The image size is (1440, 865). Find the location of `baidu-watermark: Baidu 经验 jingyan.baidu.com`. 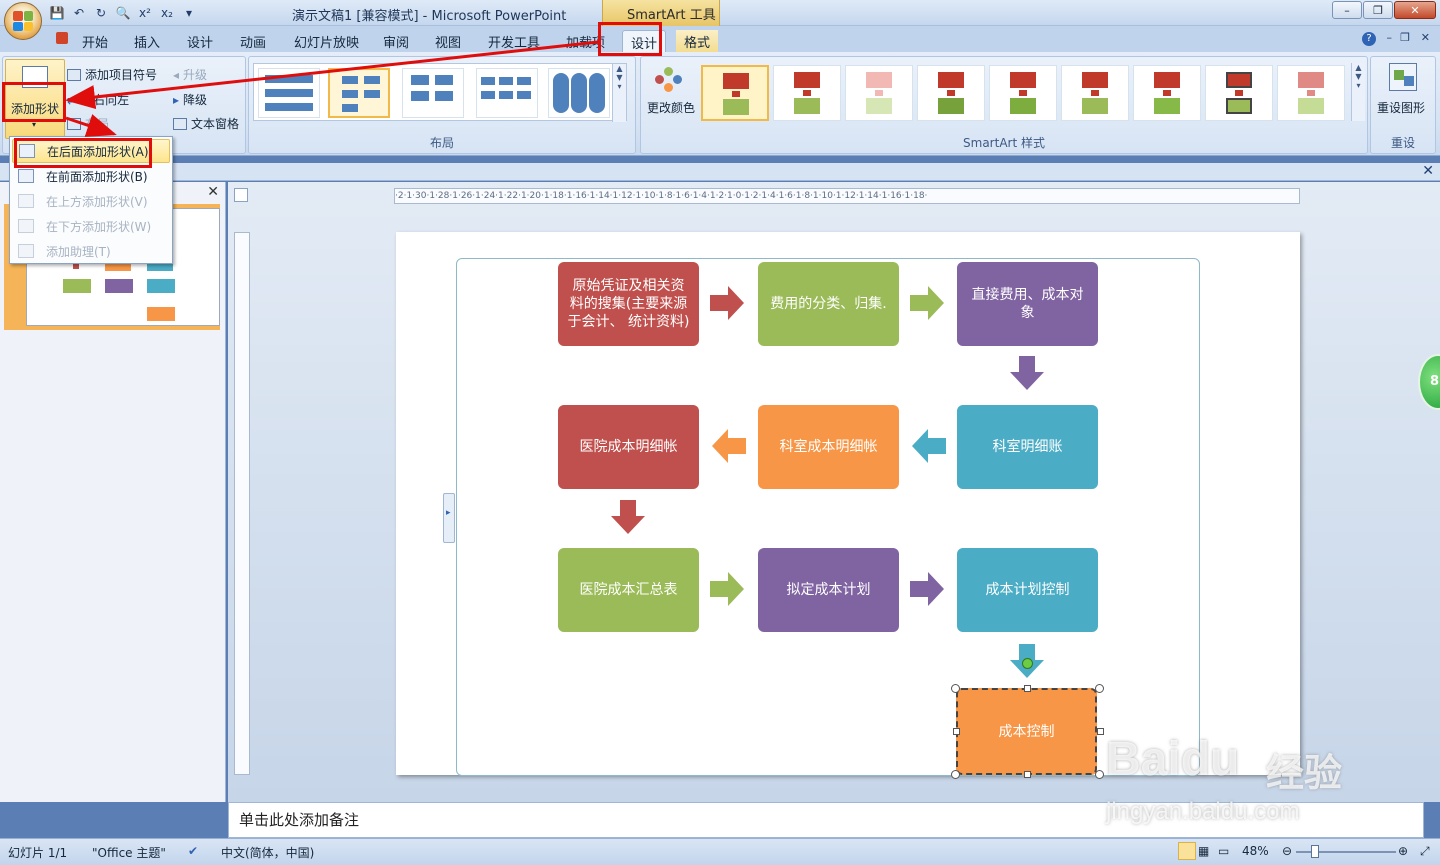

baidu-watermark: Baidu 经验 jingyan.baidu.com is located at coordinates (1236, 777).